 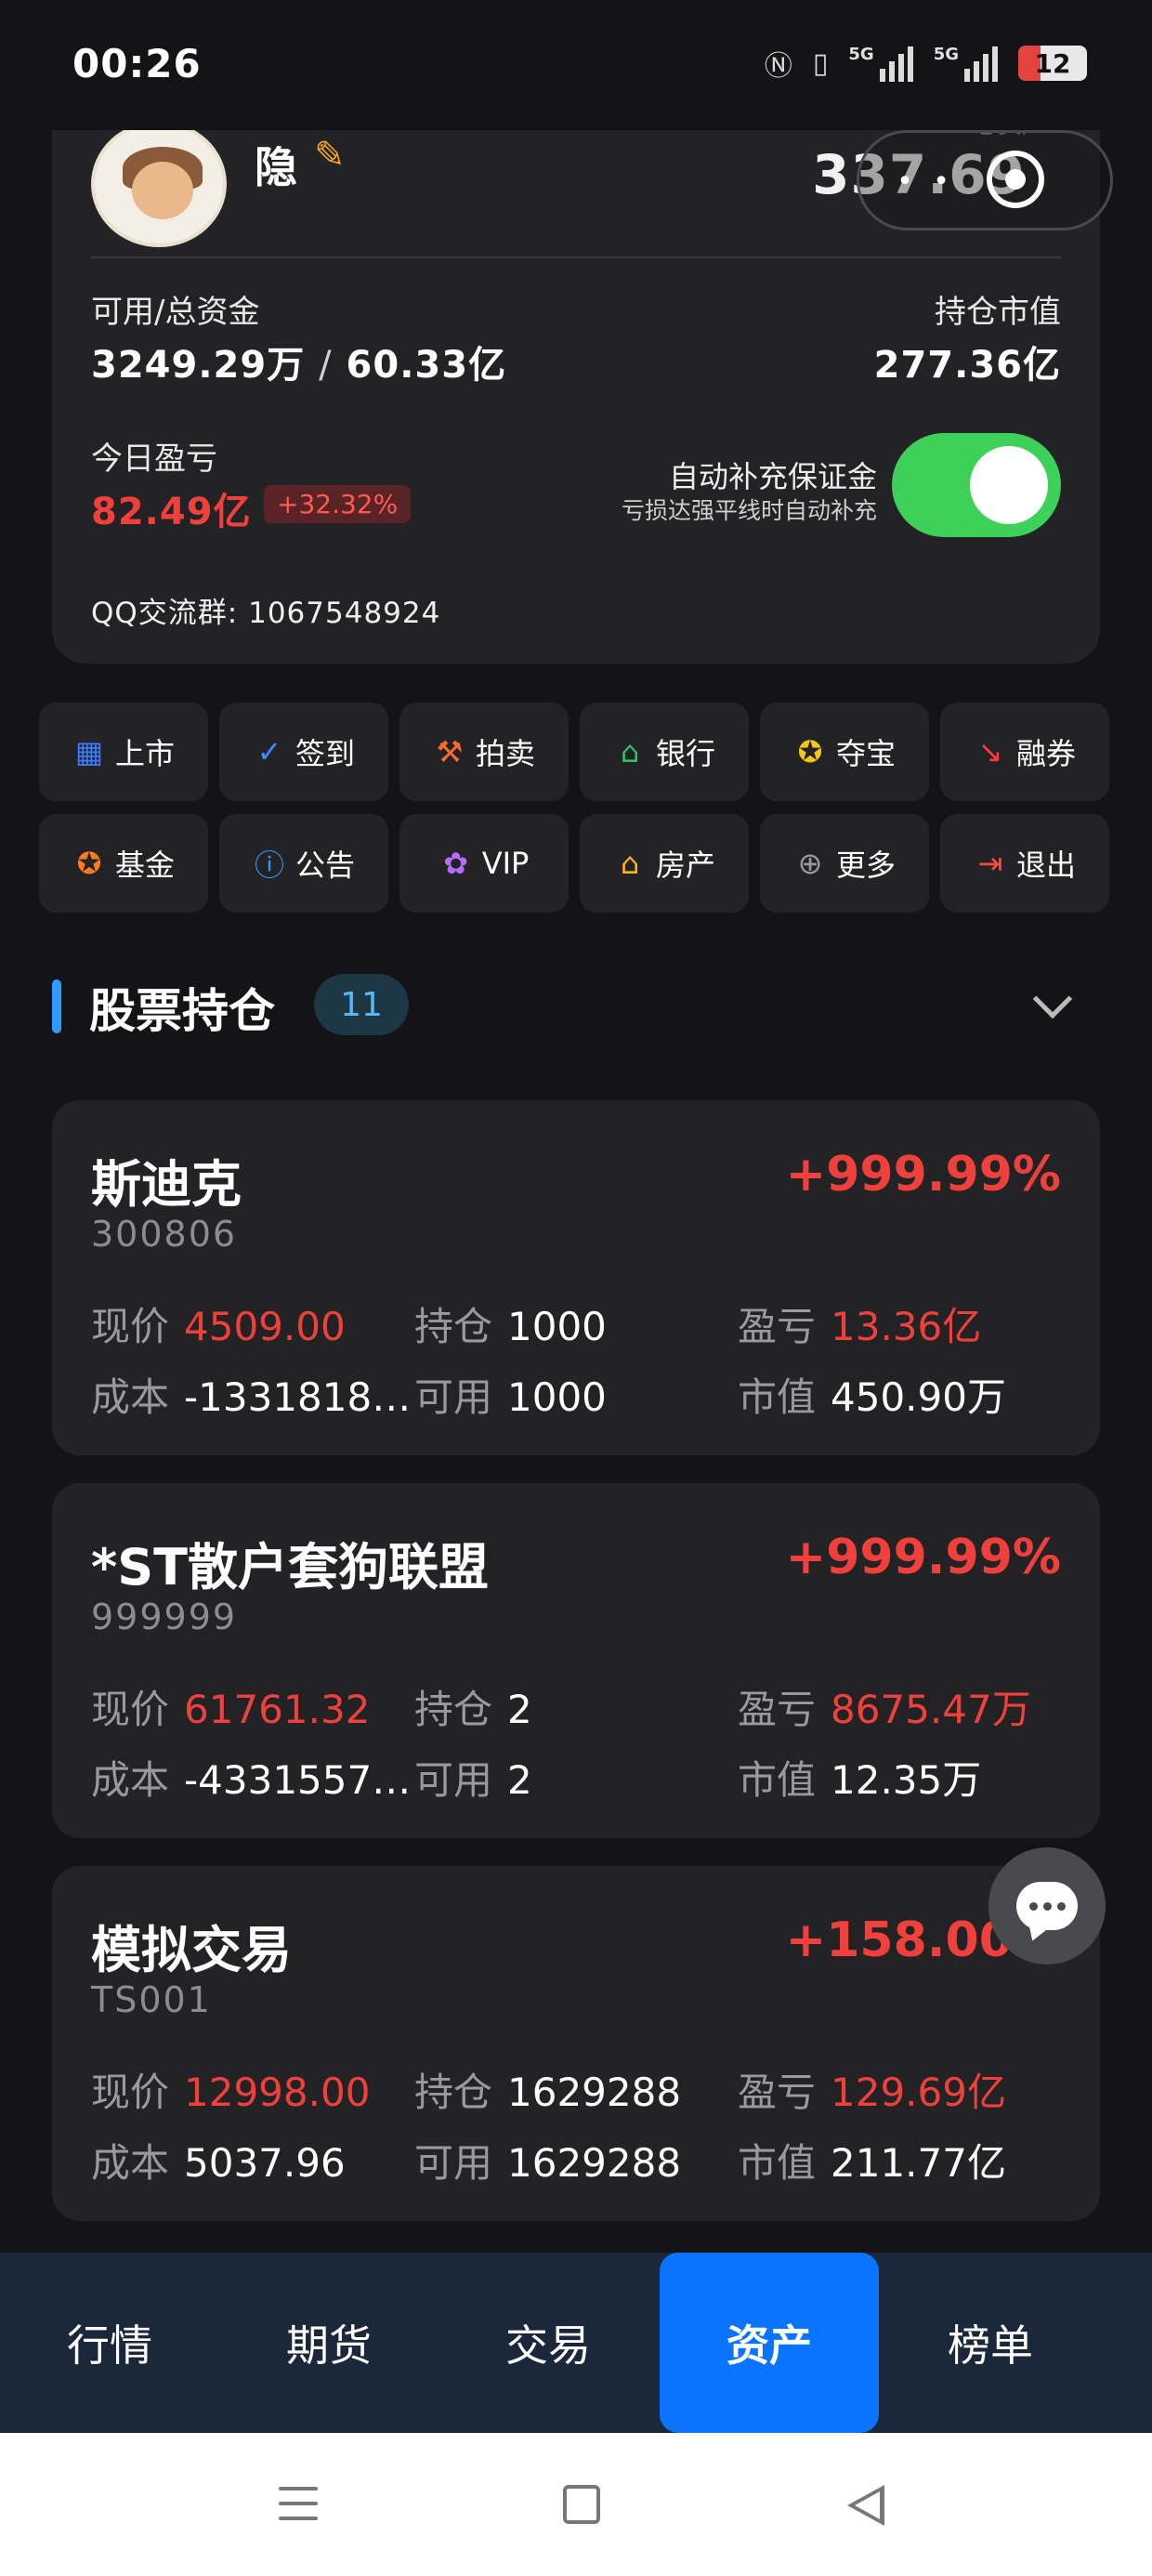 I want to click on chat-bubble-button, so click(x=1047, y=1906).